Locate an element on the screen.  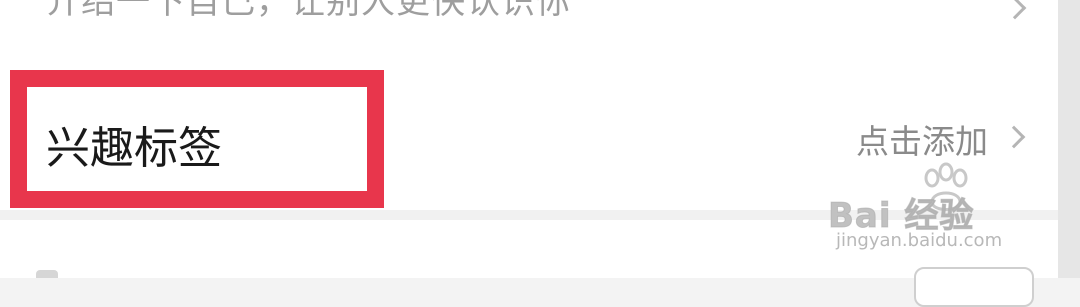
row-action-button is located at coordinates (974, 287).